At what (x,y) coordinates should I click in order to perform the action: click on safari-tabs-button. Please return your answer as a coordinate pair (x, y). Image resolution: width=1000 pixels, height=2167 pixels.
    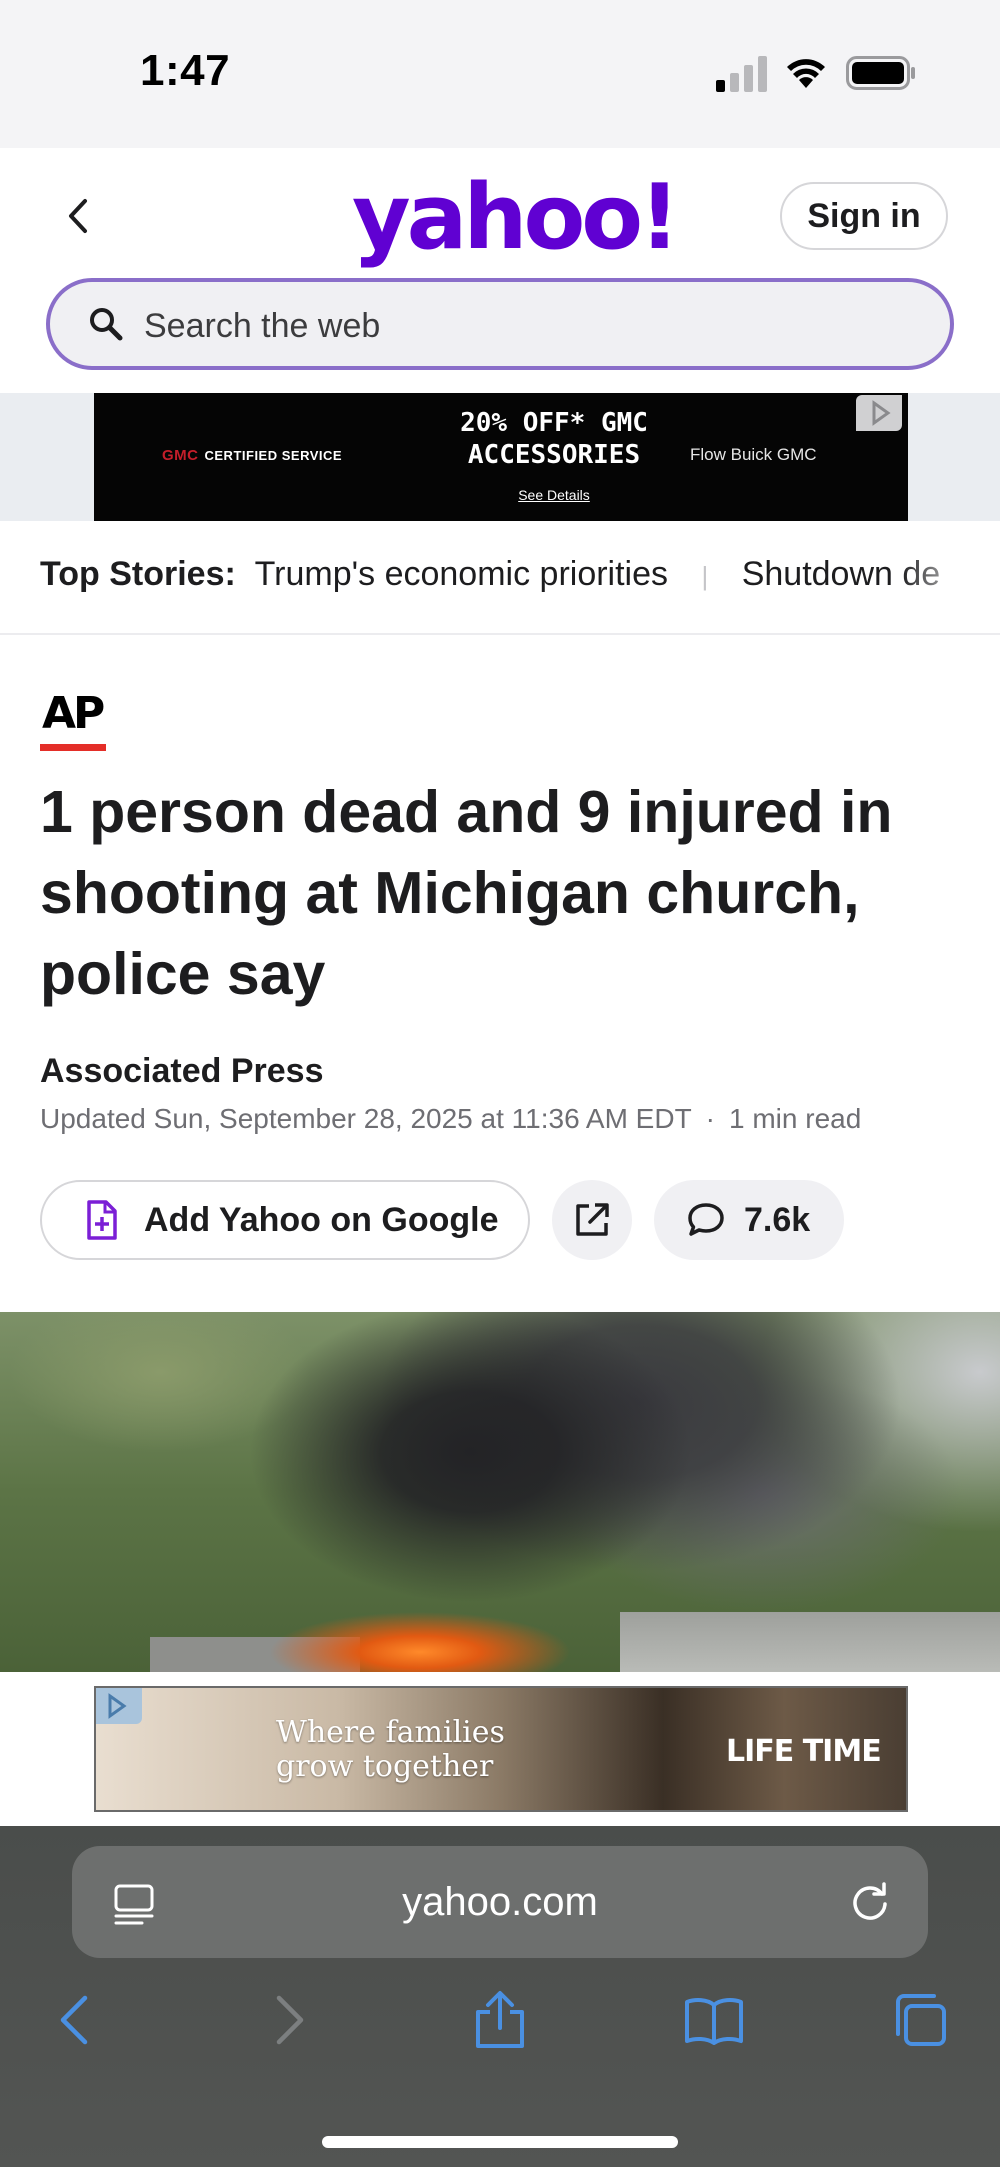
    Looking at the image, I should click on (920, 2020).